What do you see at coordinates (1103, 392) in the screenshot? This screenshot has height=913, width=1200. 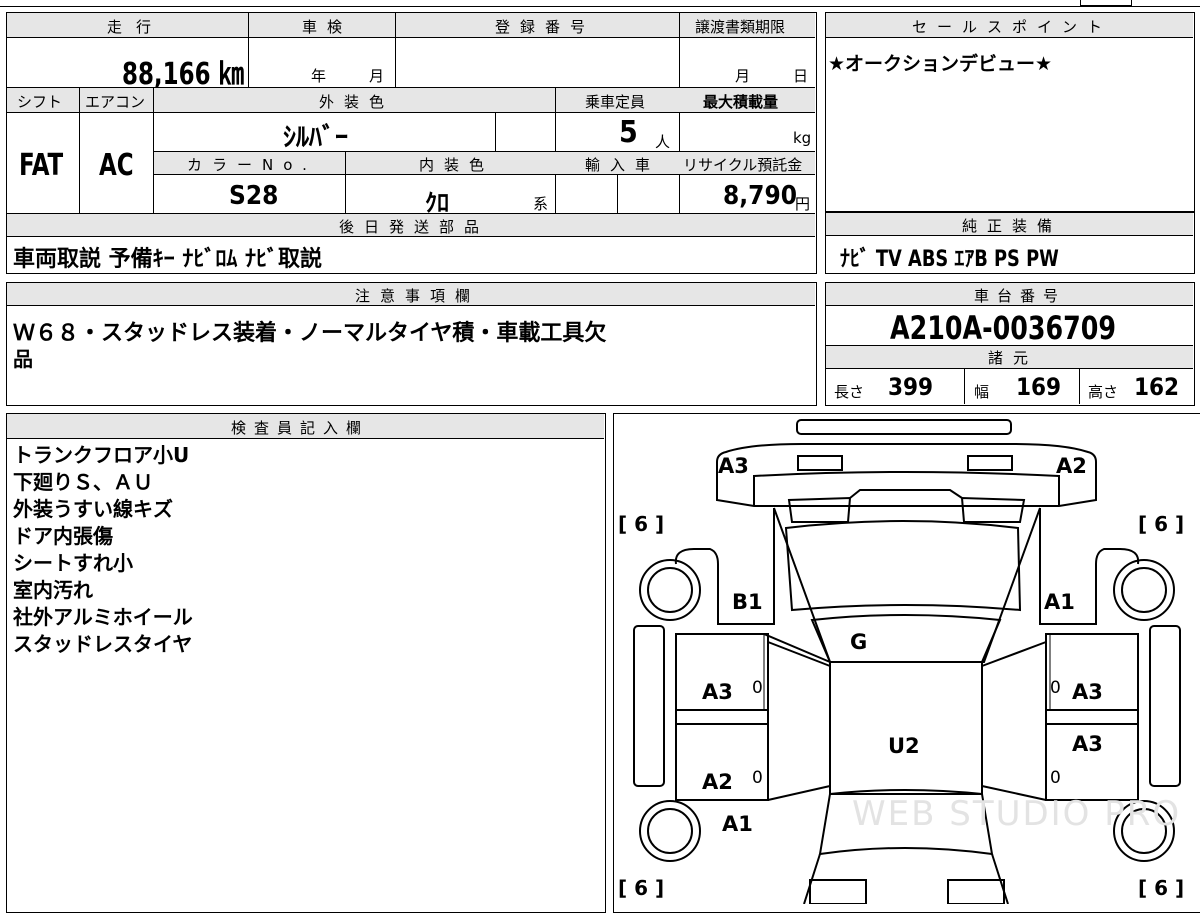 I see `height-label: 高さ` at bounding box center [1103, 392].